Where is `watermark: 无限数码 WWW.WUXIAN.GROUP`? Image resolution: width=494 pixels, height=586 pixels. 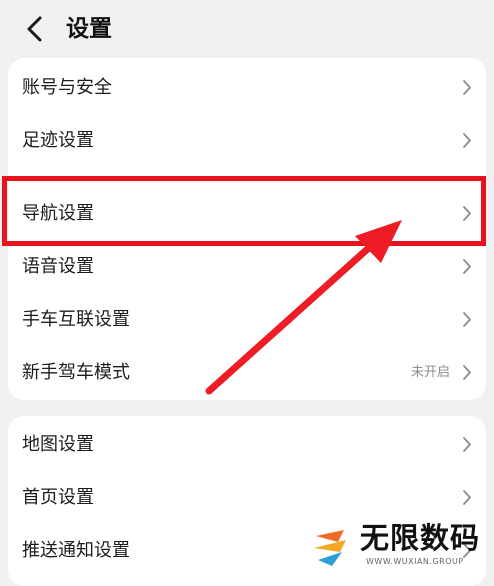
watermark: 无限数码 WWW.WUXIAN.GROUP is located at coordinates (397, 544).